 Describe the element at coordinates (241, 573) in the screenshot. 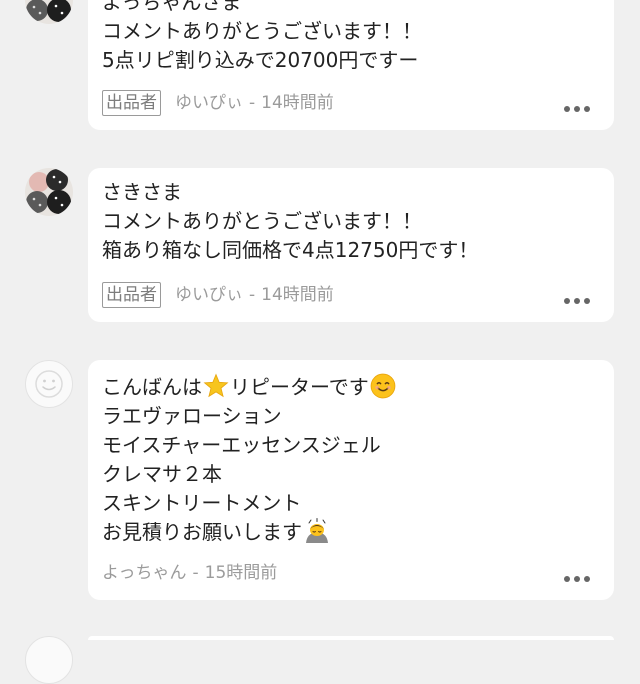

I see `comment-time: 15時間前` at that location.